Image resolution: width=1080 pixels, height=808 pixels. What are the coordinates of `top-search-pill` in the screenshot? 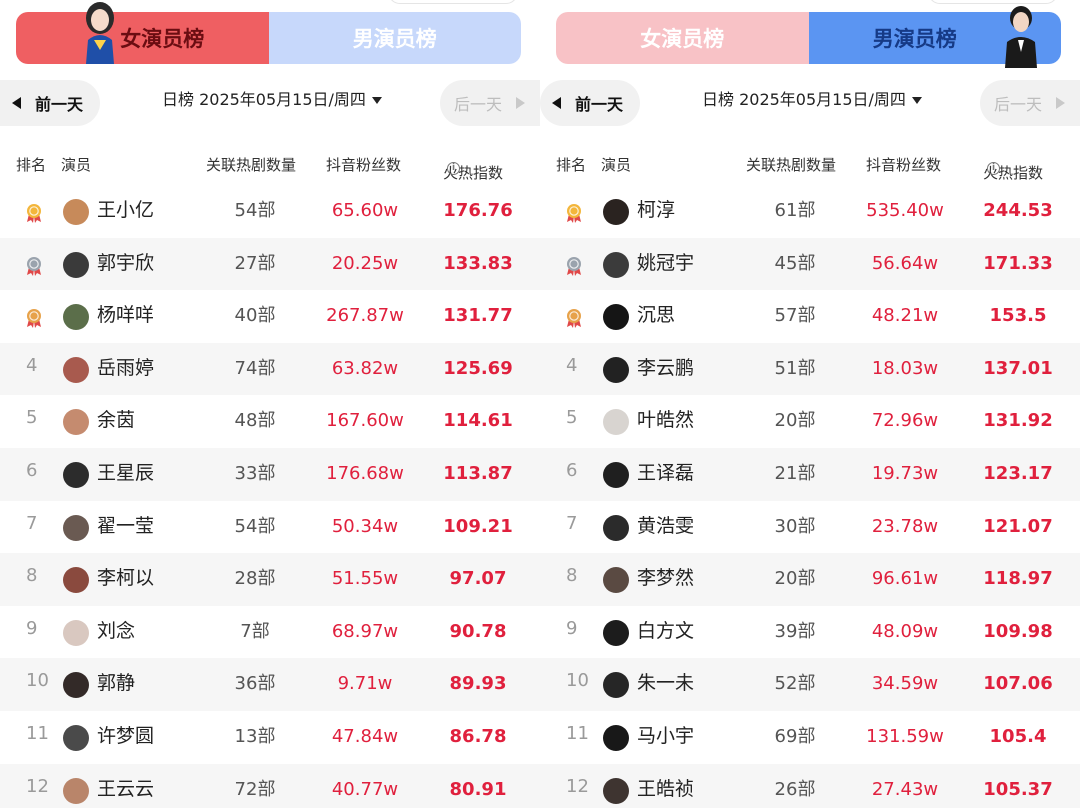 It's located at (453, 2).